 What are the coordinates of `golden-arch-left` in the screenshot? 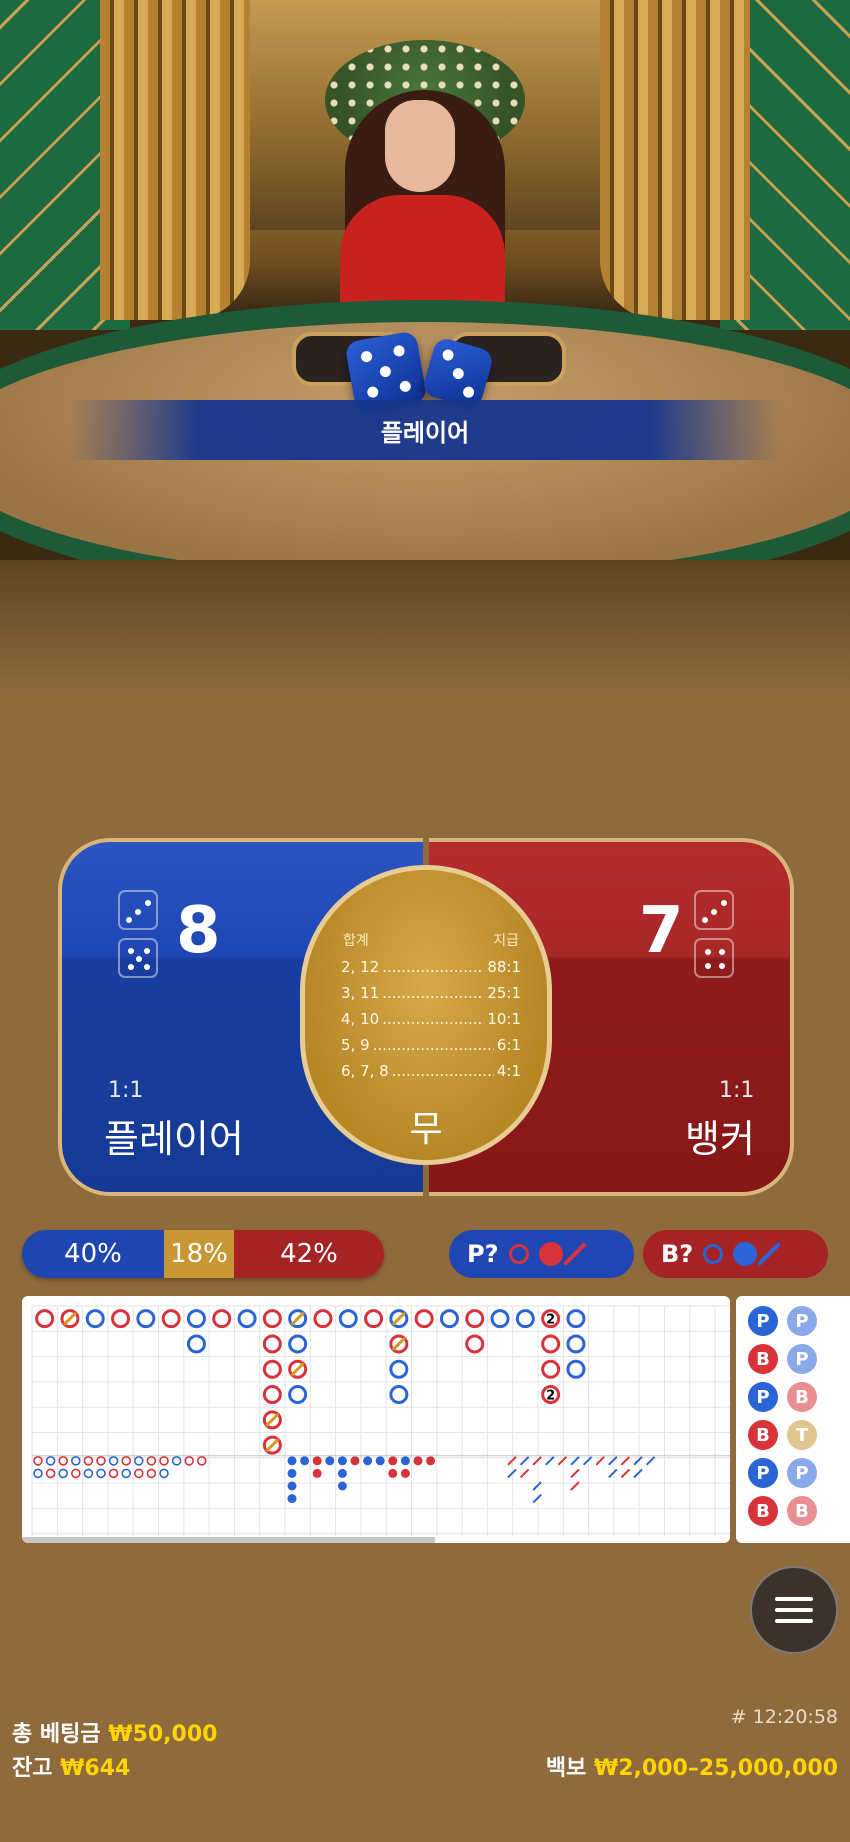 It's located at (175, 160).